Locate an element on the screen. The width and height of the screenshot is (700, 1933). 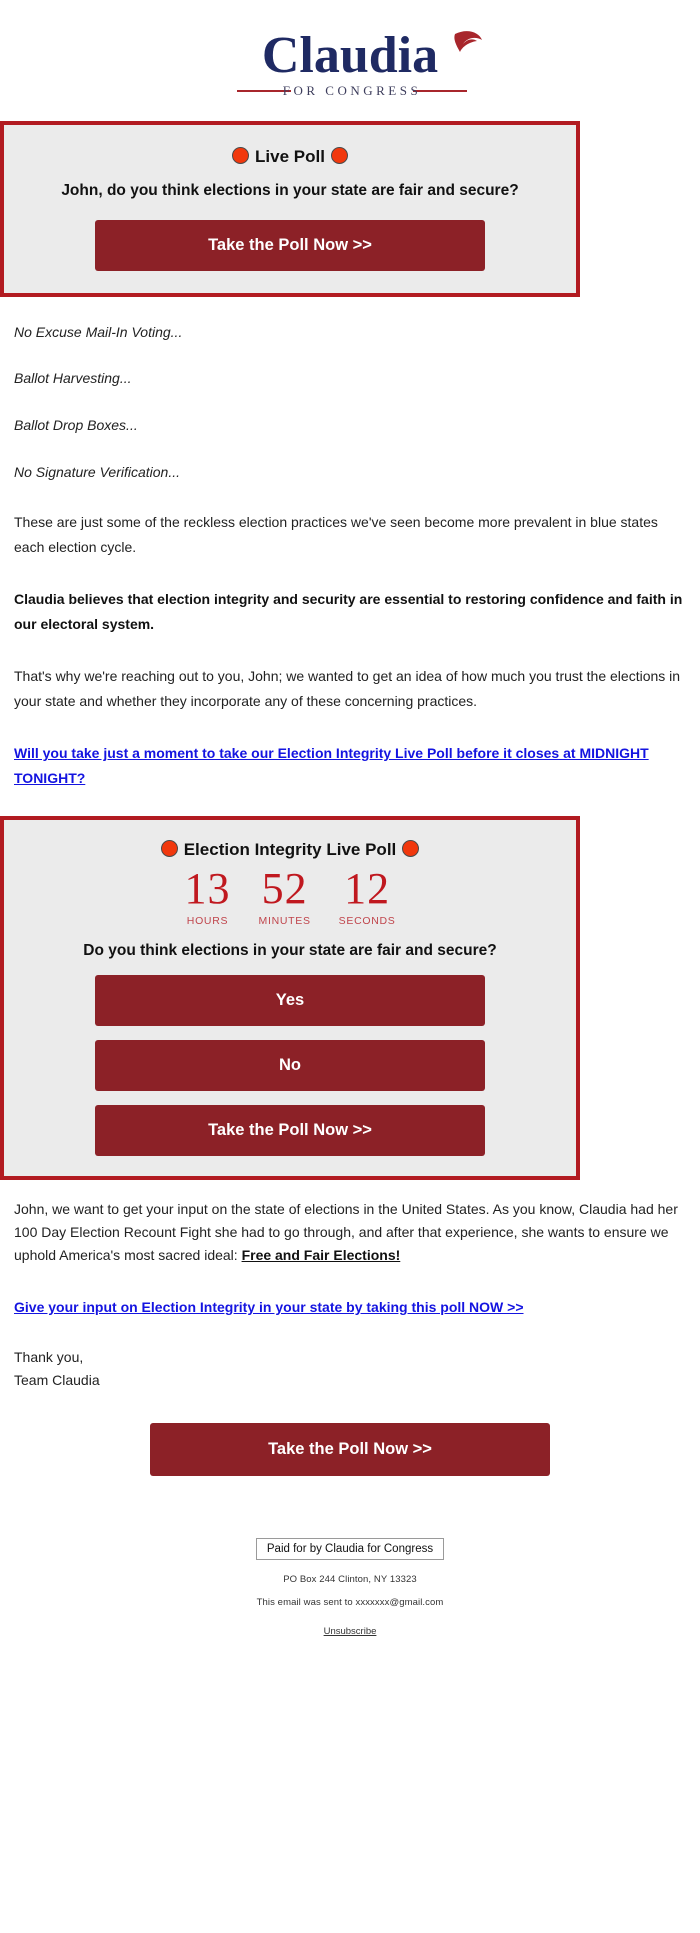
countdown-seconds-label: SECONDS is located at coordinates (367, 920).